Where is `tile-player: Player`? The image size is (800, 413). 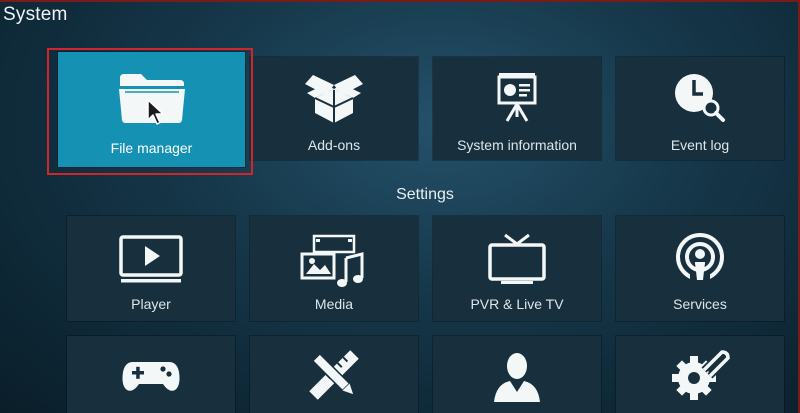
tile-player: Player is located at coordinates (151, 268).